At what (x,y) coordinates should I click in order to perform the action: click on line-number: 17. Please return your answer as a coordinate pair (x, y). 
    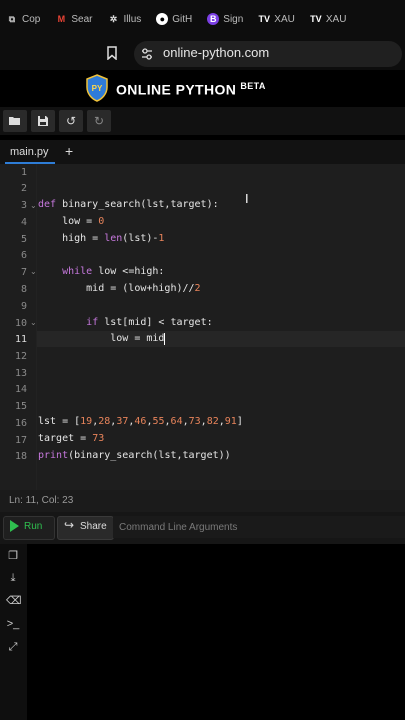
    Looking at the image, I should click on (20, 440).